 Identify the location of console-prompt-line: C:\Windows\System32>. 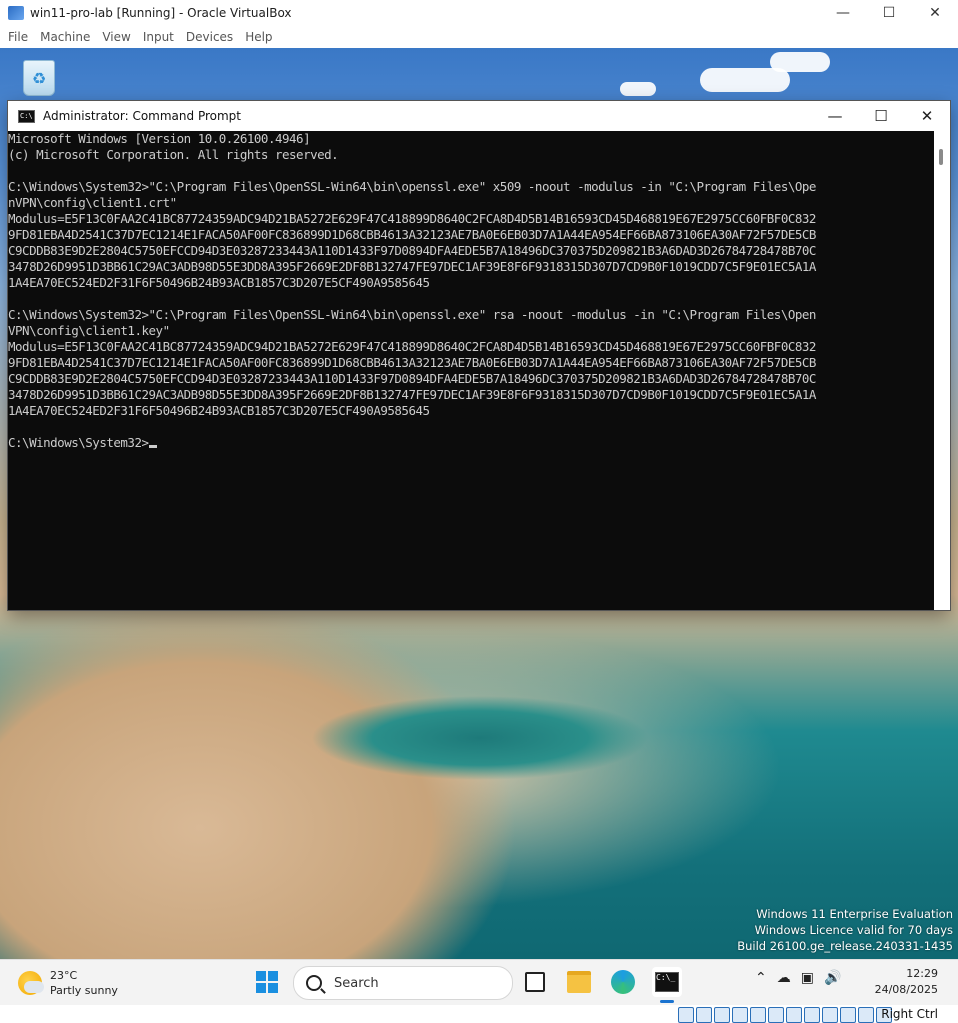
(471, 443).